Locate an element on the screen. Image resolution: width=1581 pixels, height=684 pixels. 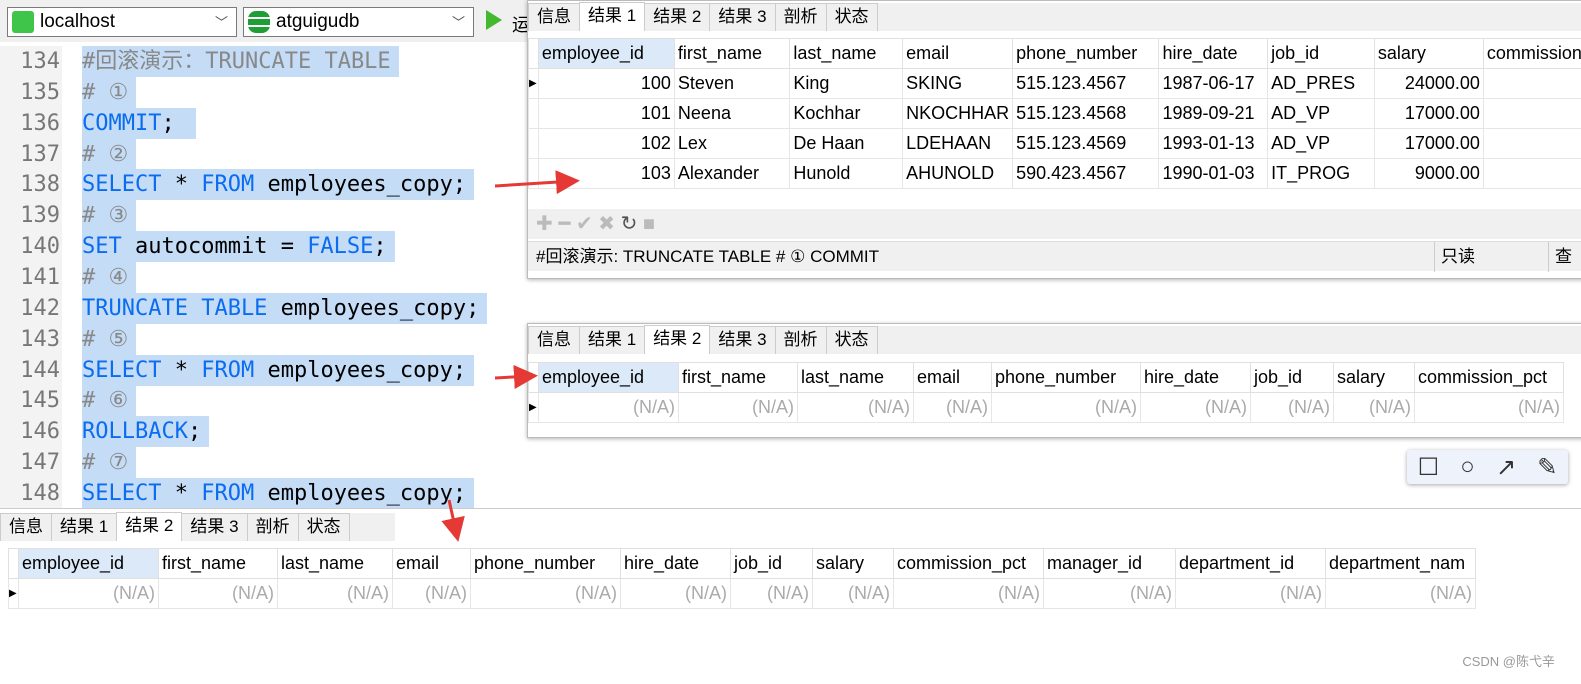
annotation-arrows is located at coordinates (510, 356).